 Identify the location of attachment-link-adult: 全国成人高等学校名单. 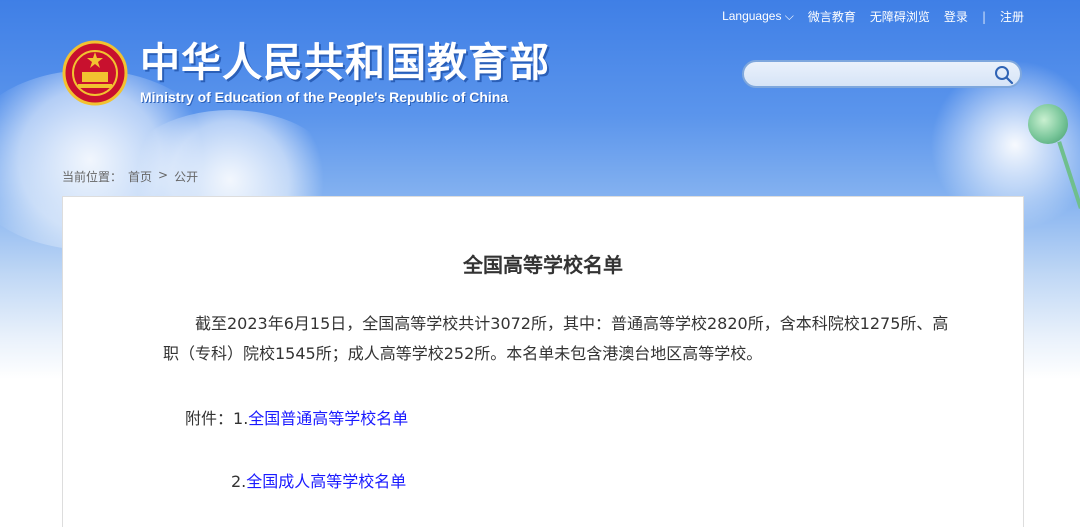
(326, 481).